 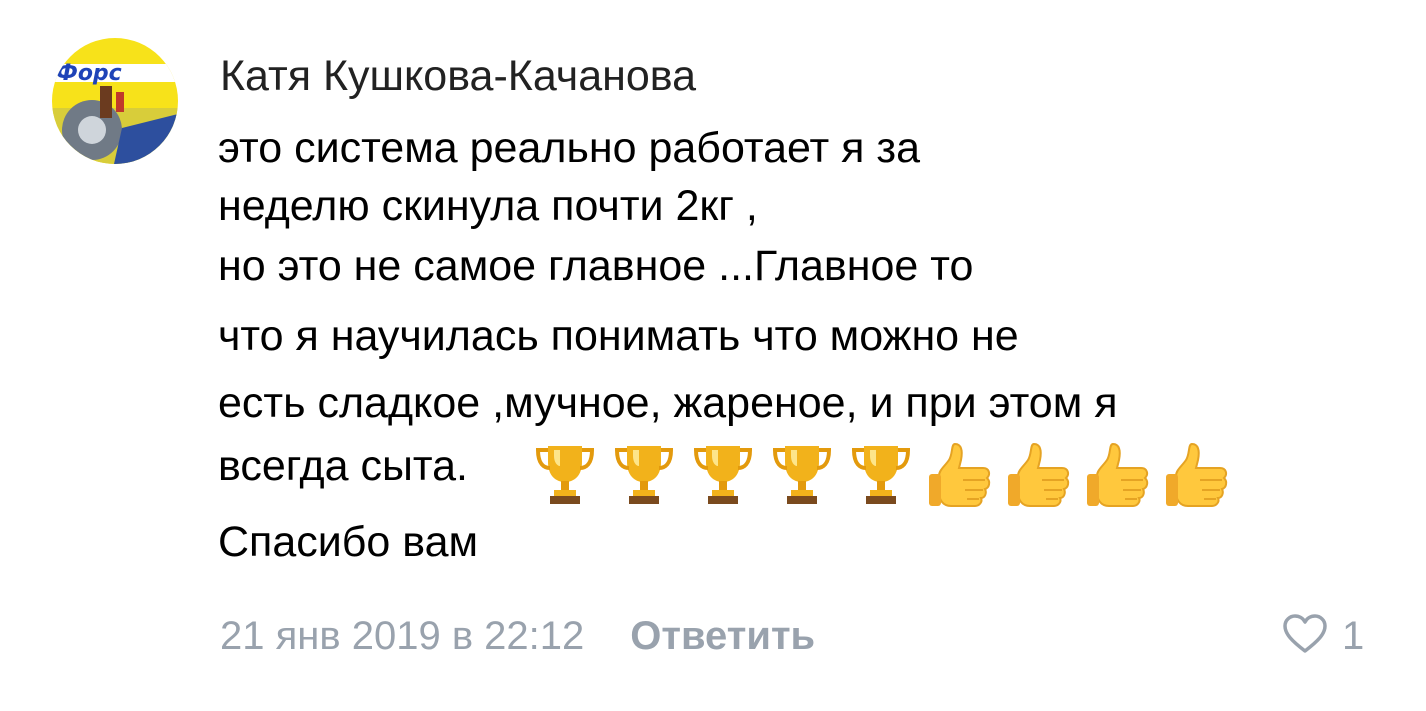 I want to click on reply-button: Ответить, so click(x=722, y=636).